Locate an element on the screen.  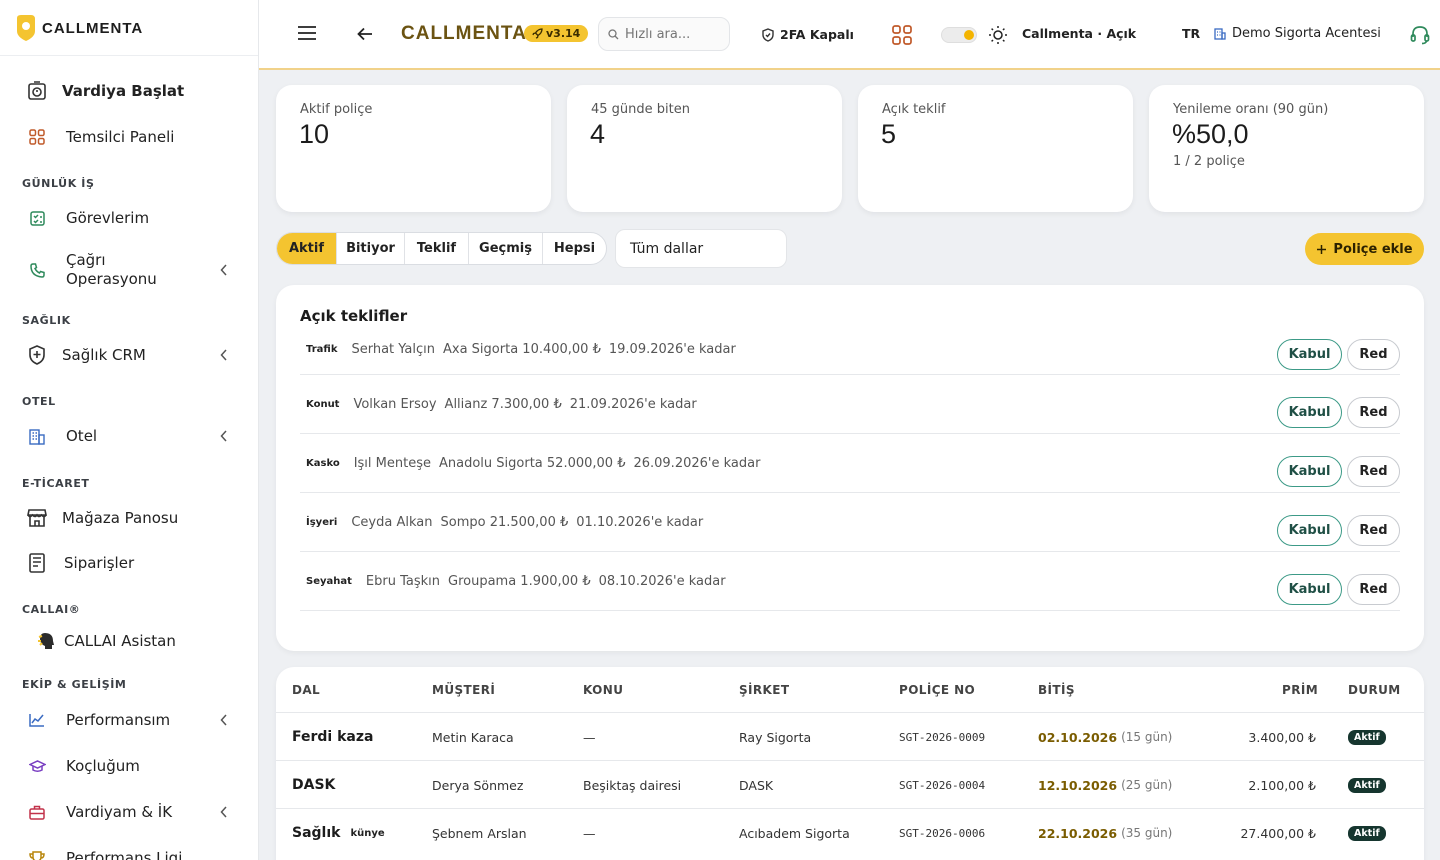
tab-gecmis: Geçmiş is located at coordinates (506, 248).